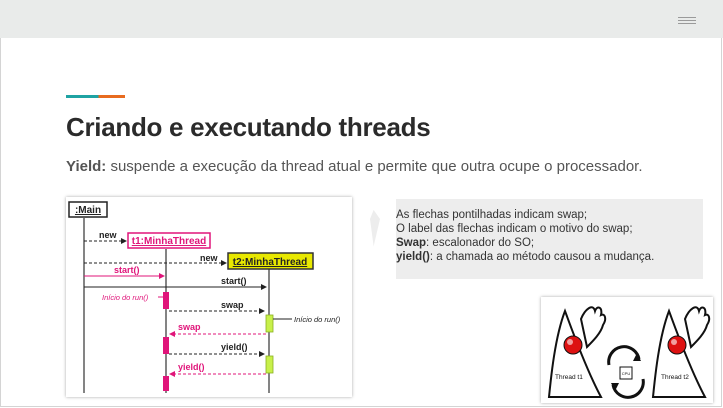  I want to click on msg-start-1: start(), so click(127, 270).